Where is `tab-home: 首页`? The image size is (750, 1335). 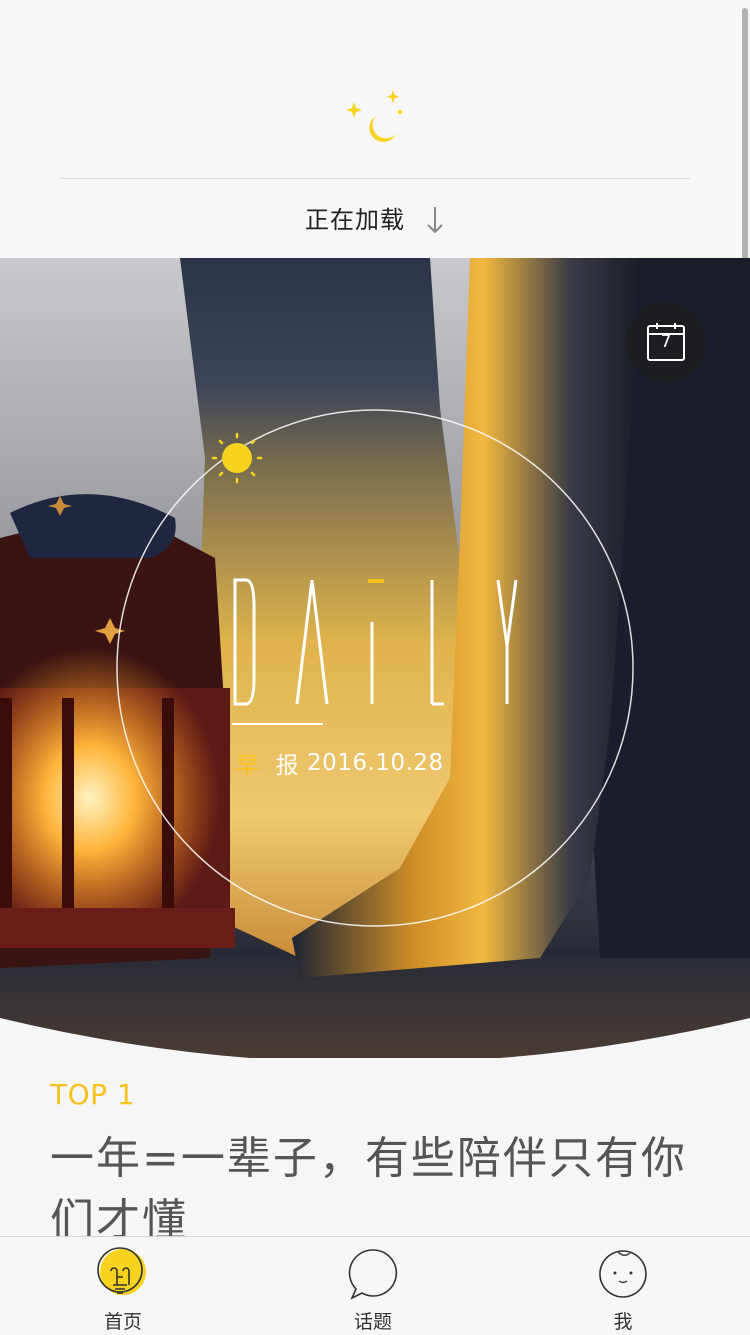
tab-home: 首页 is located at coordinates (123, 1286).